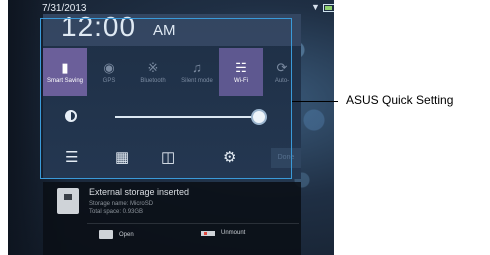  Describe the element at coordinates (233, 233) in the screenshot. I see `unmount-label: Unmount` at that location.